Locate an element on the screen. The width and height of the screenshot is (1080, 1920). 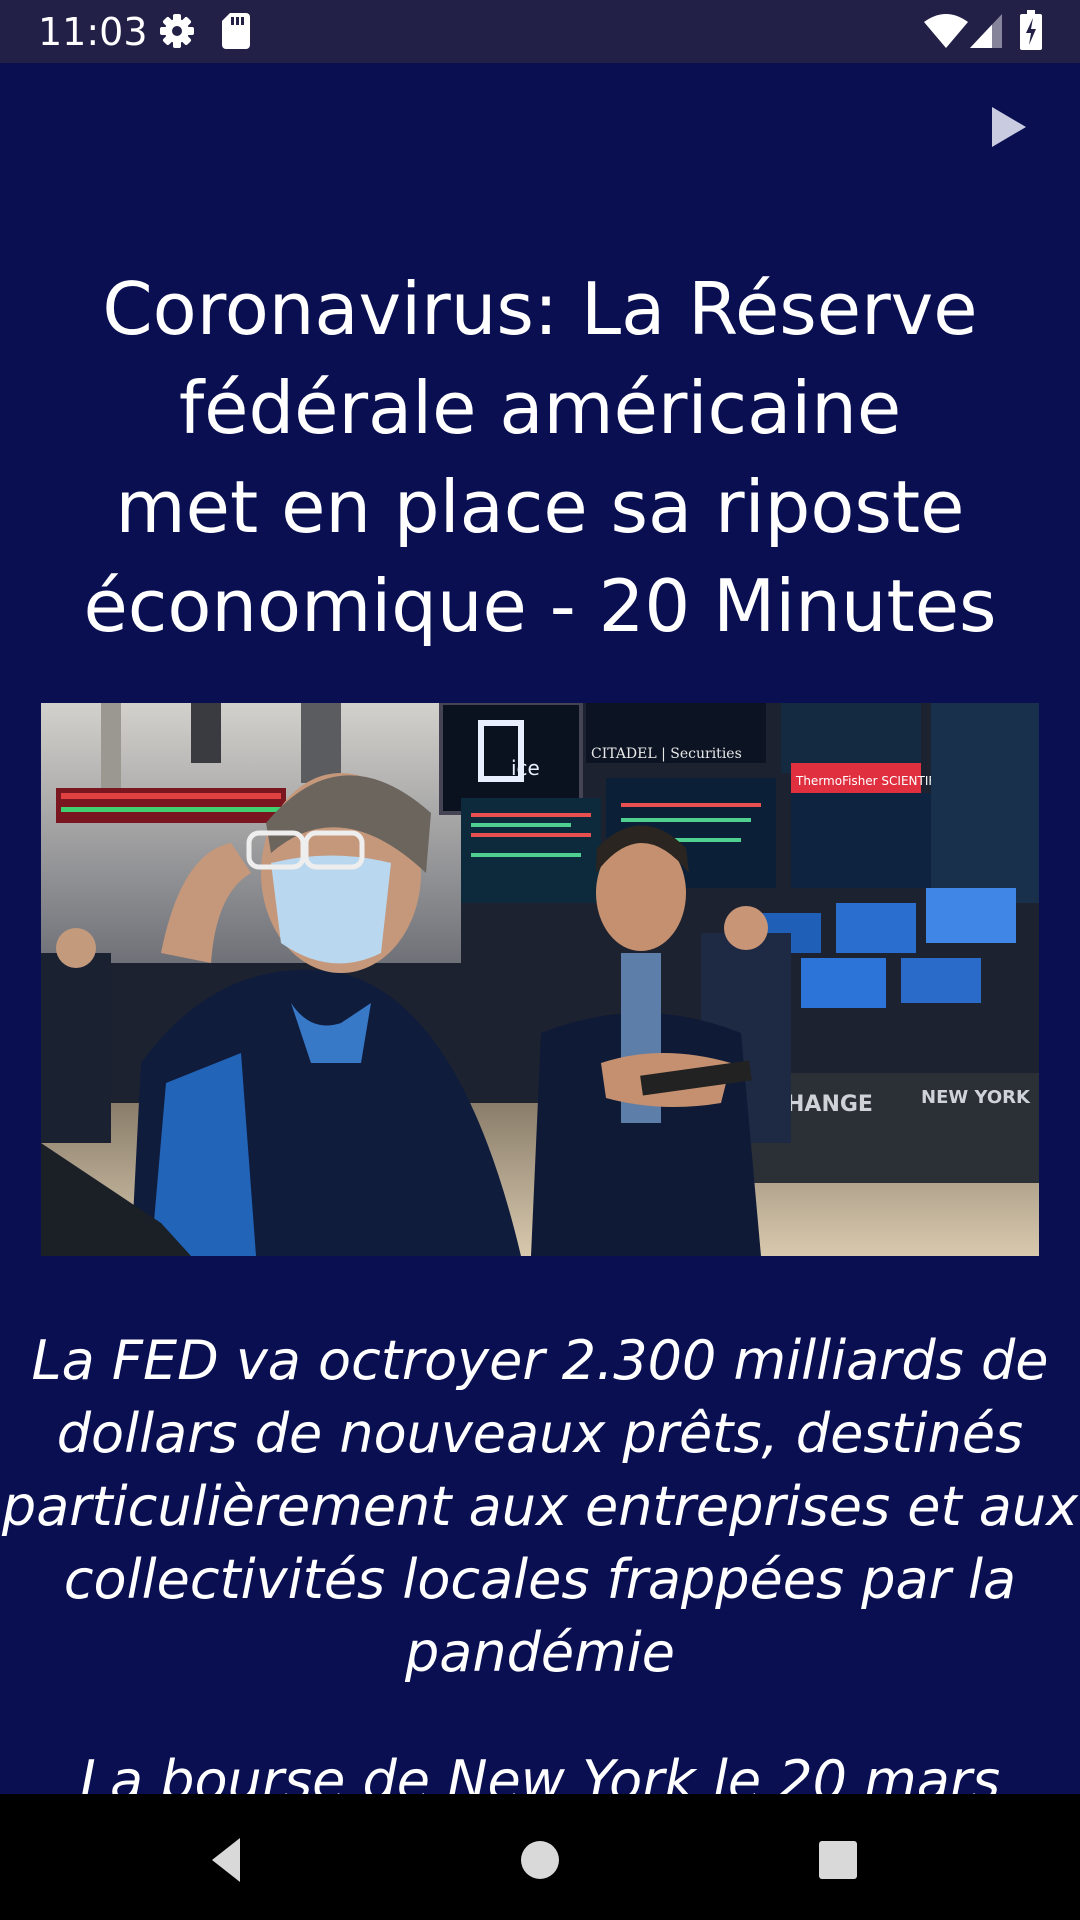
thermo-sign: ThermoFisher SCIENTIFIC is located at coordinates (871, 781).